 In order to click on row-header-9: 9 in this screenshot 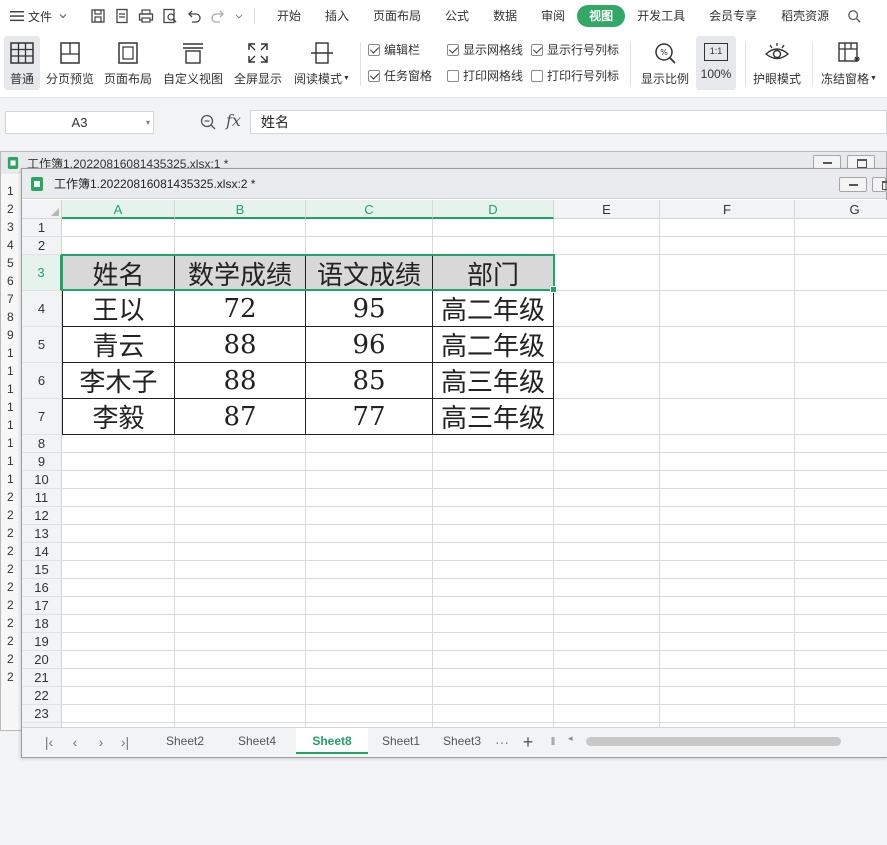, I will do `click(42, 462)`.